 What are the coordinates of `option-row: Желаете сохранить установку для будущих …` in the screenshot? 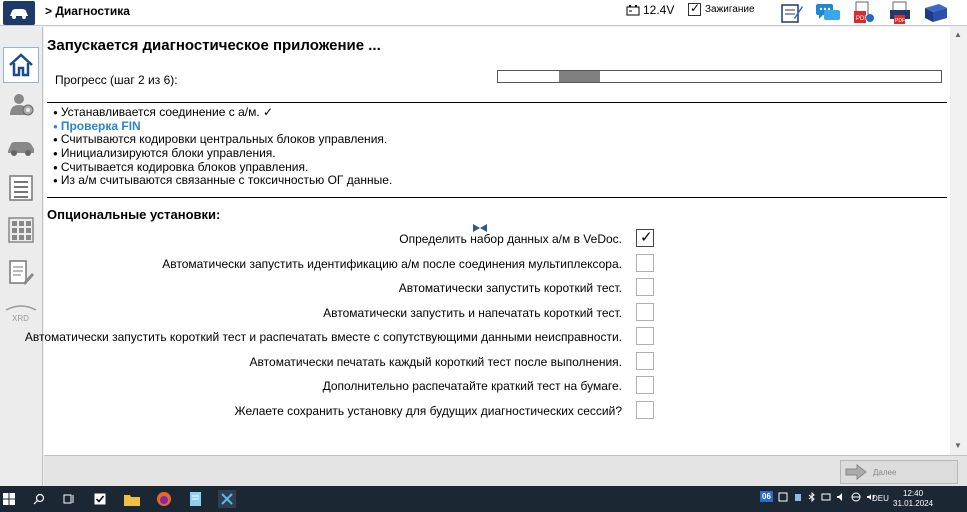 It's located at (497, 410).